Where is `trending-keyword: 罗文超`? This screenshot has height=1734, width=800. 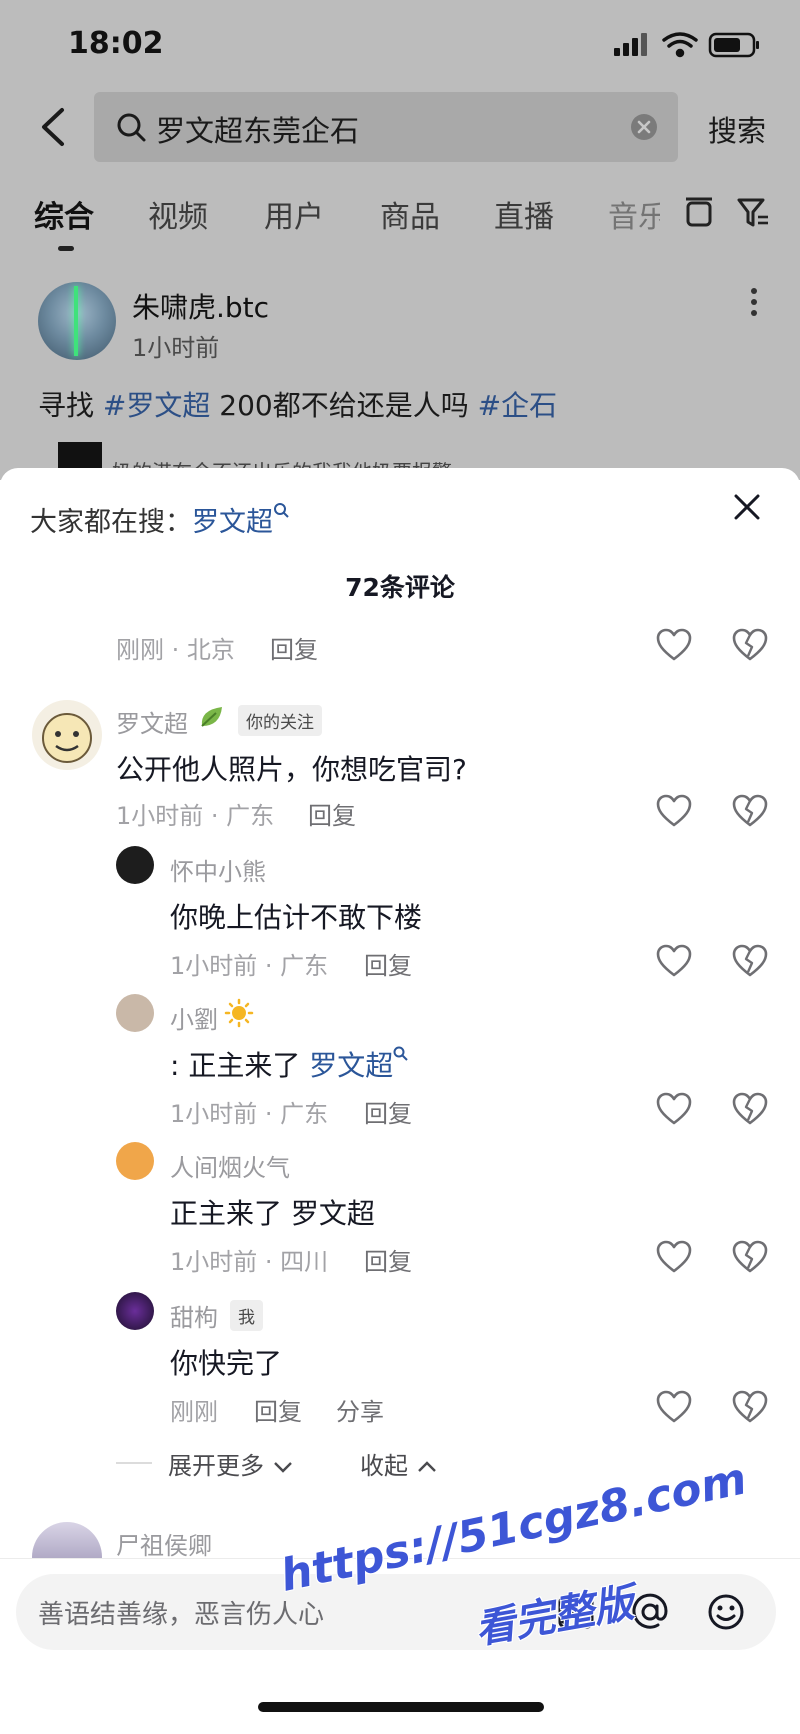
trending-keyword: 罗文超 is located at coordinates (232, 522).